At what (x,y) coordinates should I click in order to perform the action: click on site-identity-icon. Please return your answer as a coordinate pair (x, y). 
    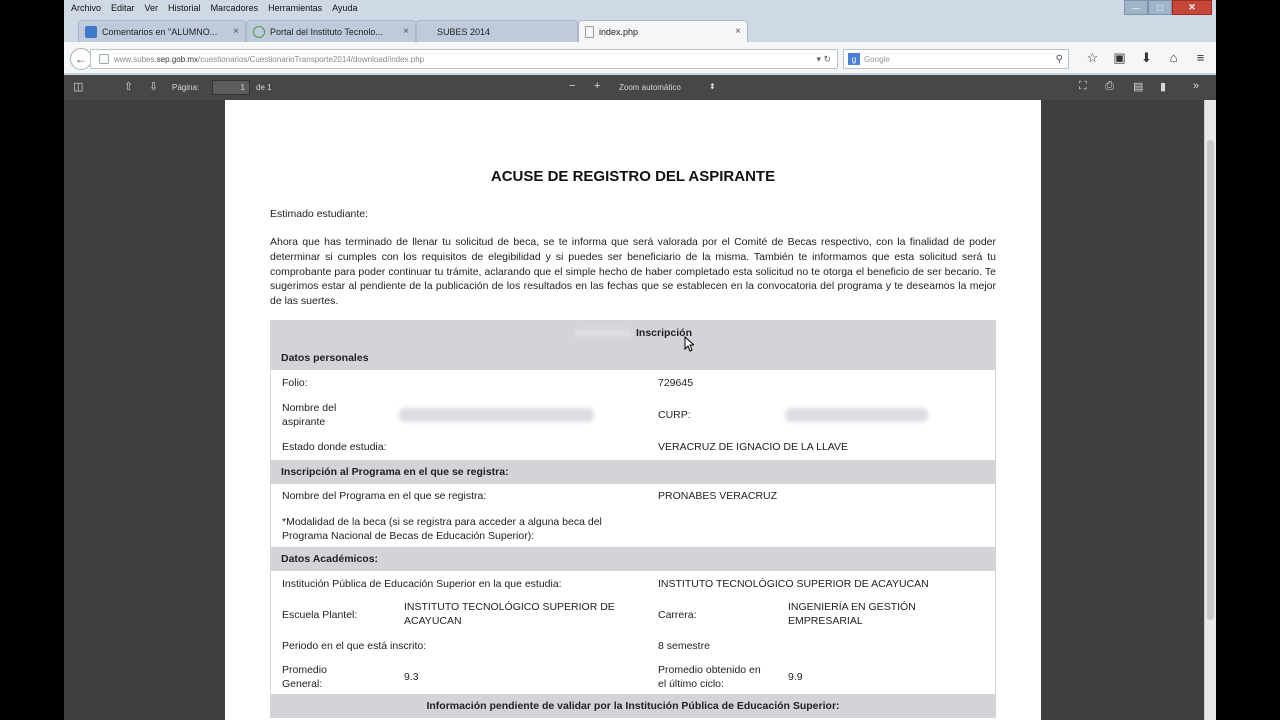
    Looking at the image, I should click on (104, 59).